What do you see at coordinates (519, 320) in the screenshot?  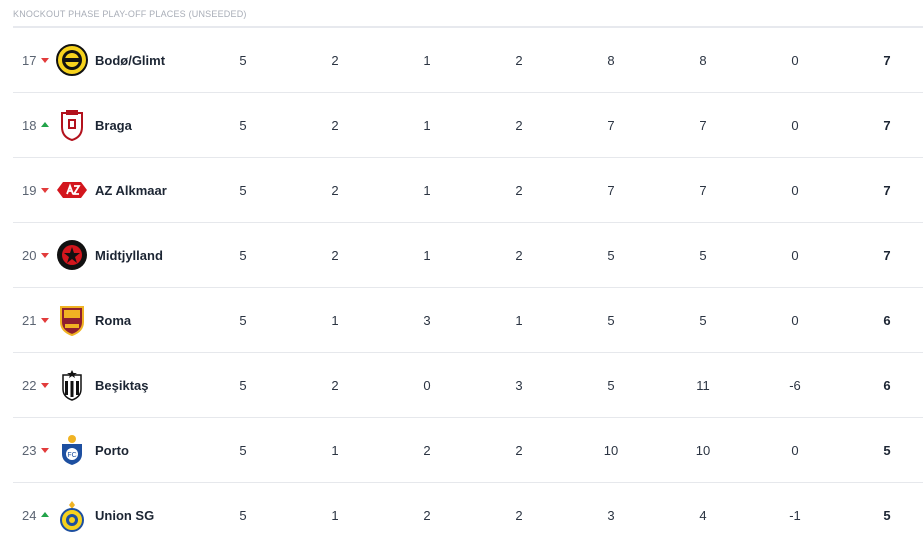 I see `lost: 1` at bounding box center [519, 320].